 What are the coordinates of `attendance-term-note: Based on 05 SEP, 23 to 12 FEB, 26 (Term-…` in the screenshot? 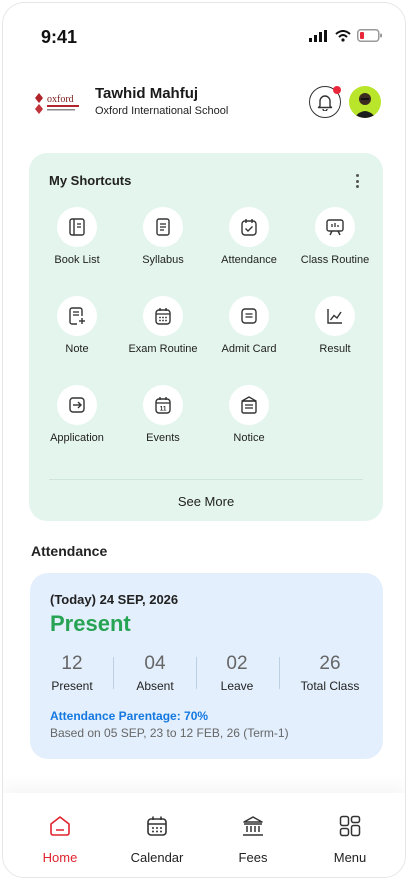 It's located at (169, 733).